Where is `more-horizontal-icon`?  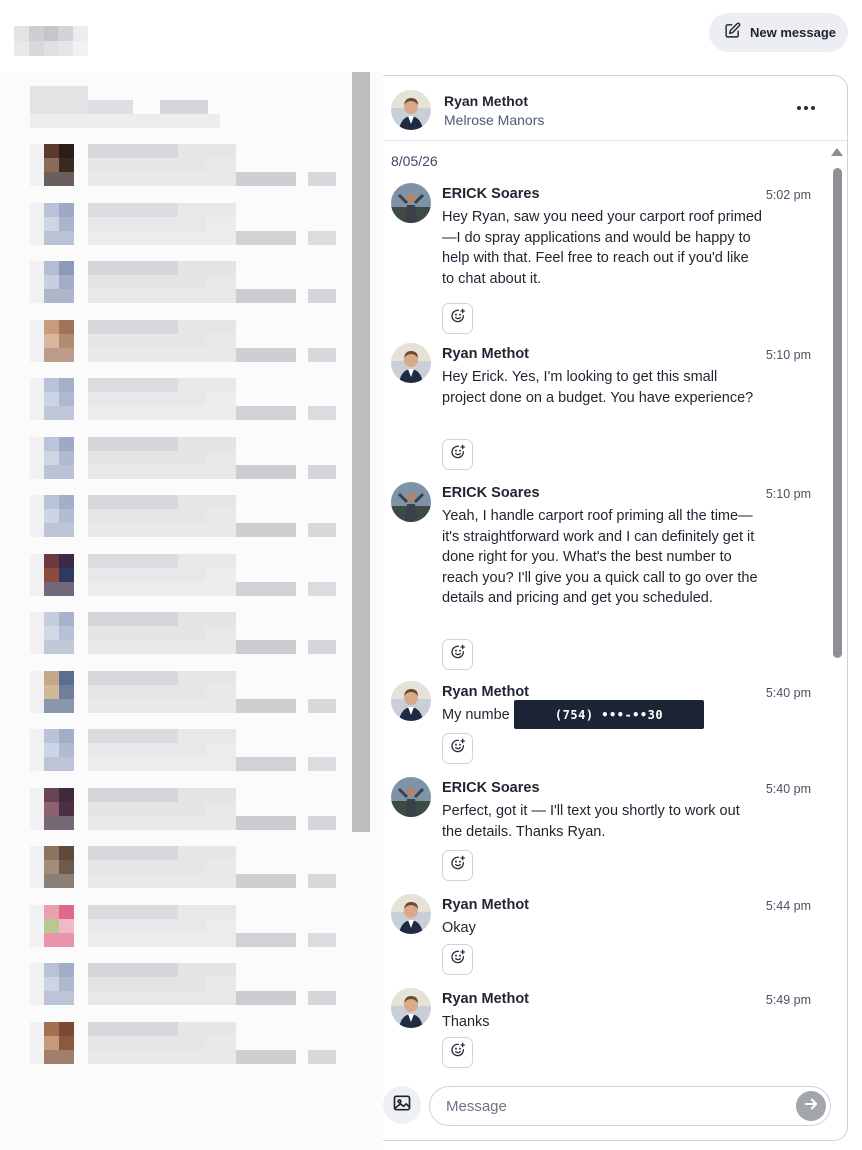 more-horizontal-icon is located at coordinates (799, 108).